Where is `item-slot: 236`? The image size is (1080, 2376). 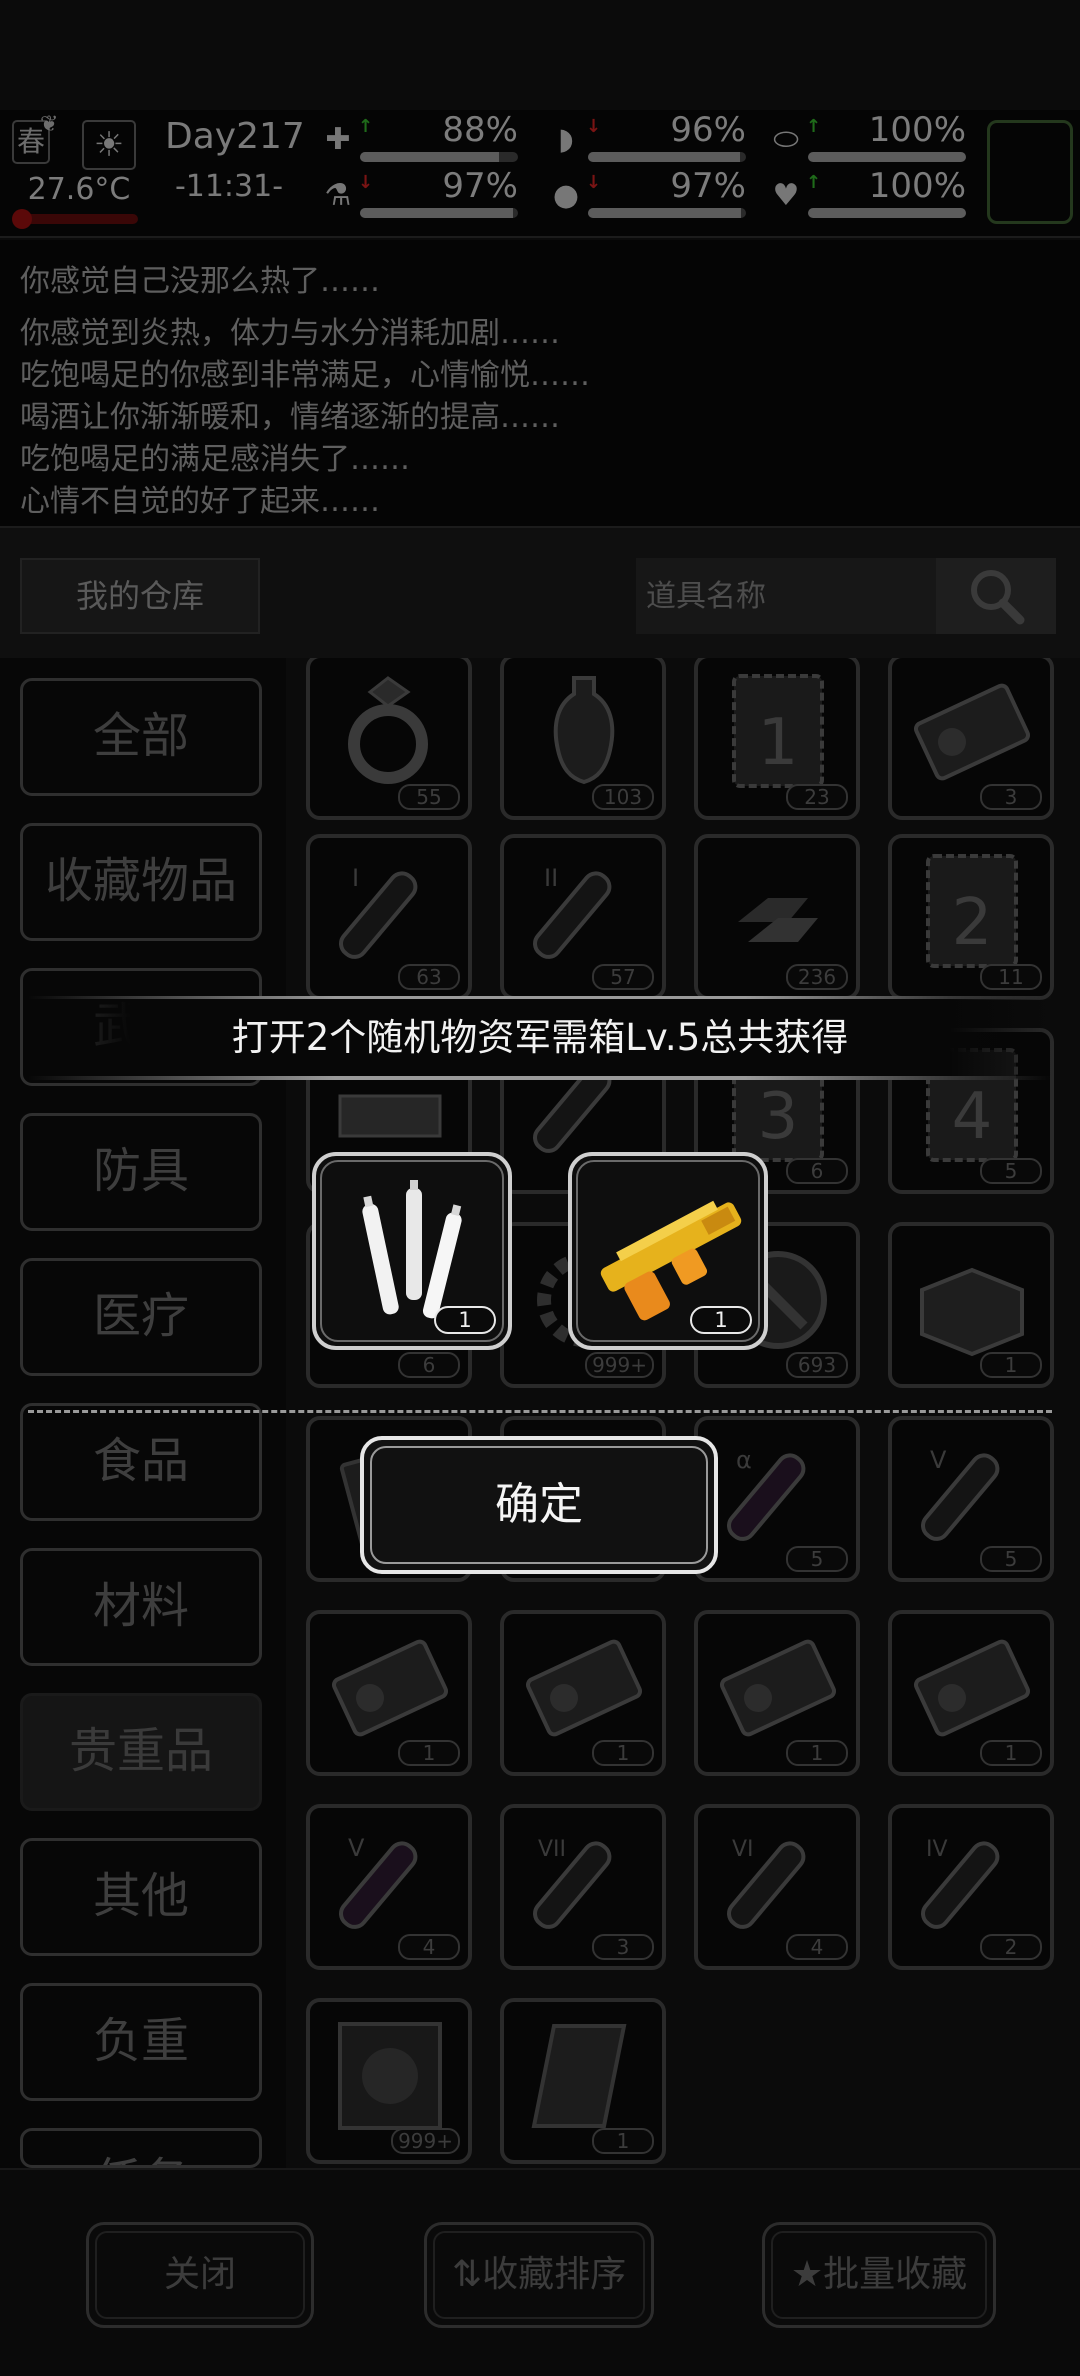
item-slot: 236 is located at coordinates (777, 917).